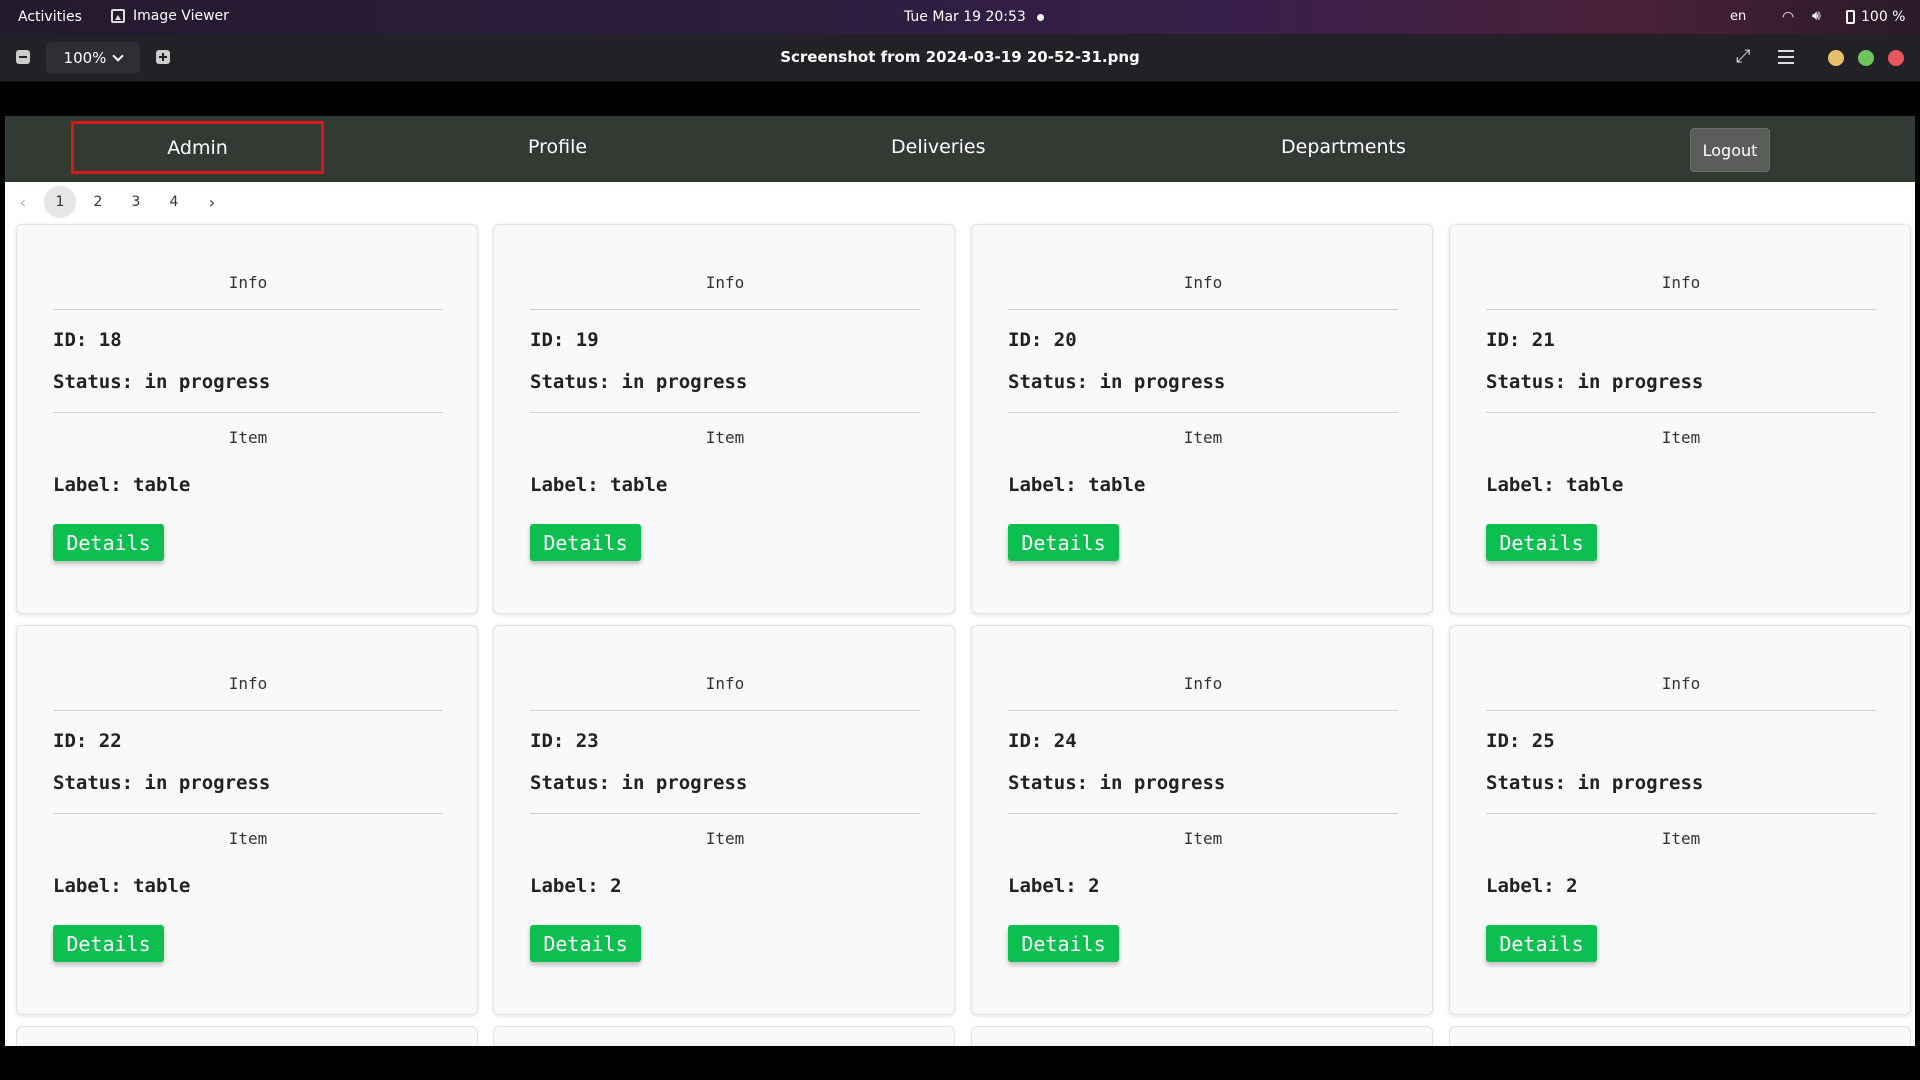 The width and height of the screenshot is (1920, 1080). I want to click on page-1: 1, so click(60, 202).